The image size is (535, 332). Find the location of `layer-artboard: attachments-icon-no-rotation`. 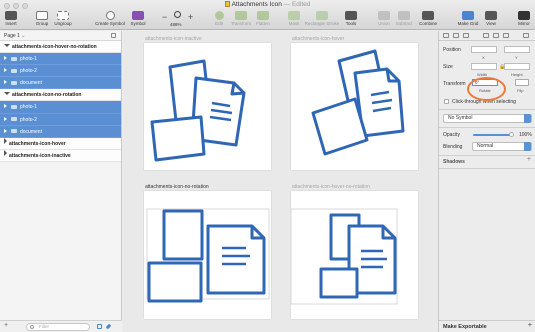

layer-artboard: attachments-icon-no-rotation is located at coordinates (60, 95).